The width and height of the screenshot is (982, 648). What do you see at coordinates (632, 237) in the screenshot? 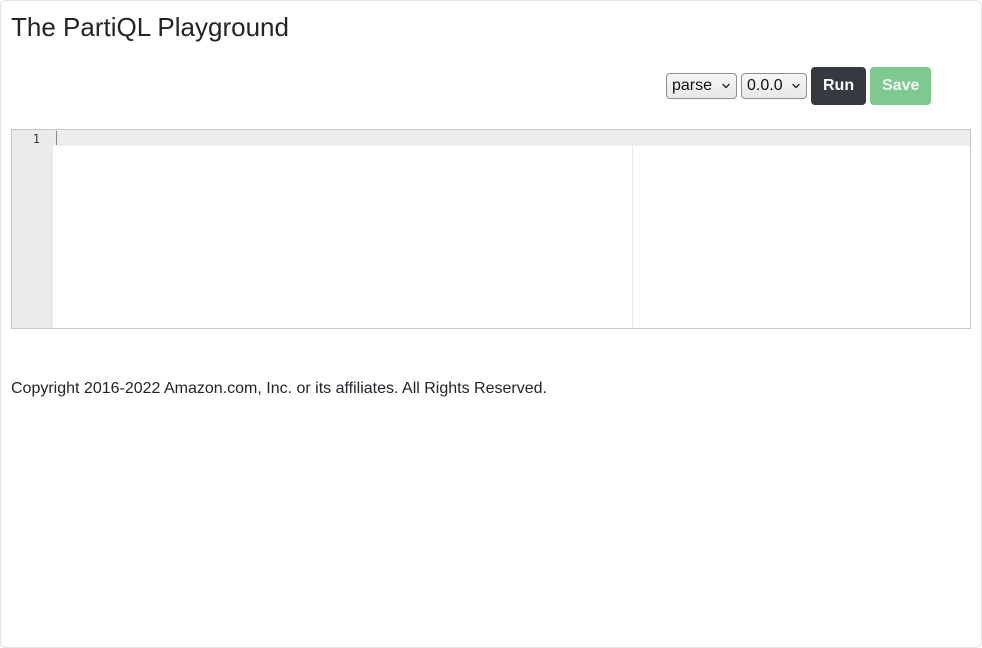
I see `print-margin` at bounding box center [632, 237].